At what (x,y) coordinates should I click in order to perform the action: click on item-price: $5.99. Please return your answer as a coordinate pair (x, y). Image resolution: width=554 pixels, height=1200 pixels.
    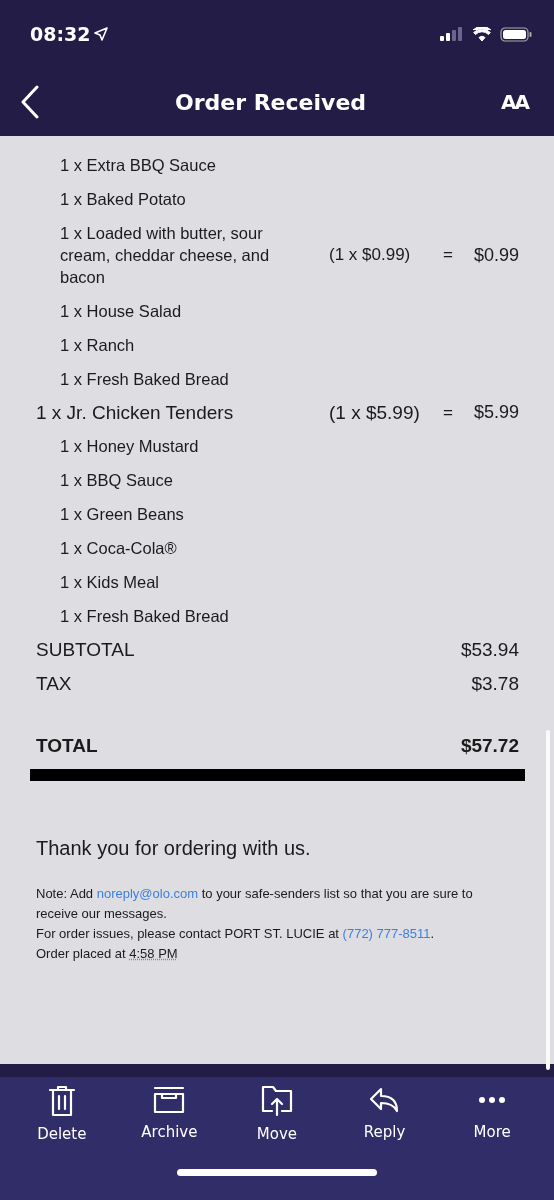
    Looking at the image, I should click on (495, 412).